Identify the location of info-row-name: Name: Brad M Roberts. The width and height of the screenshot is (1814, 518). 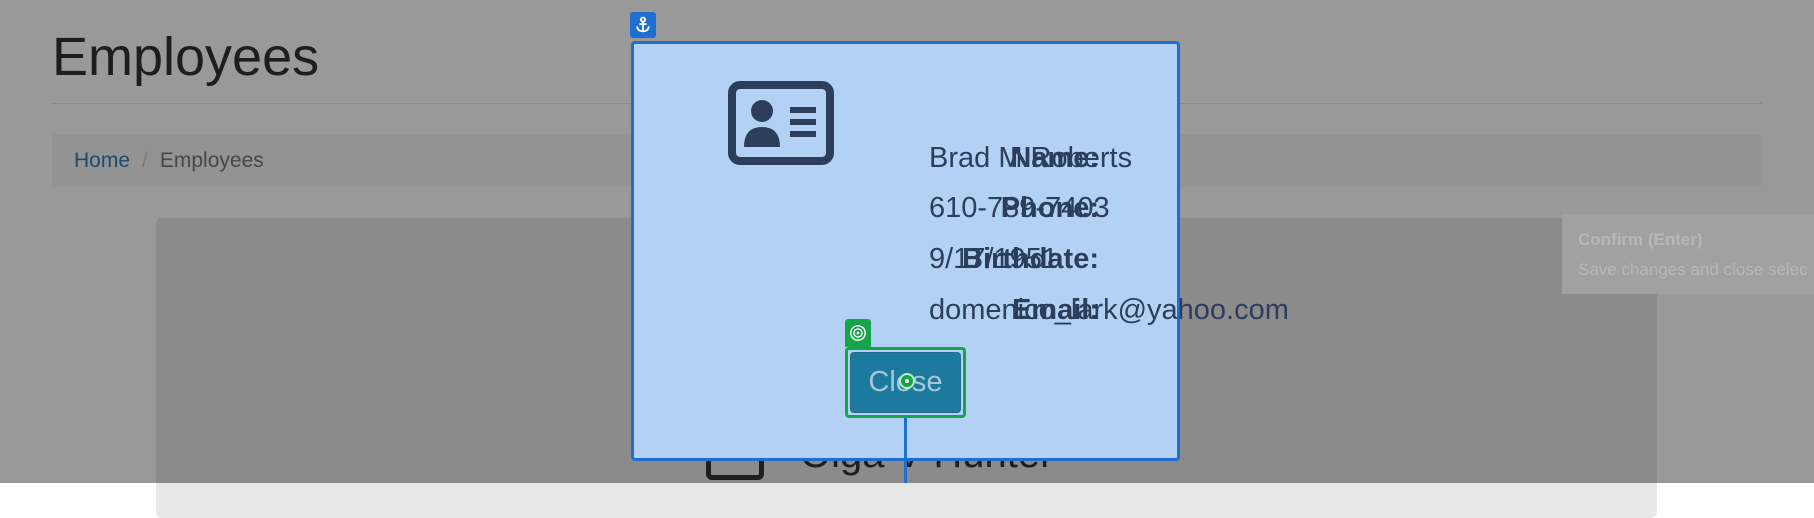
(1014, 162).